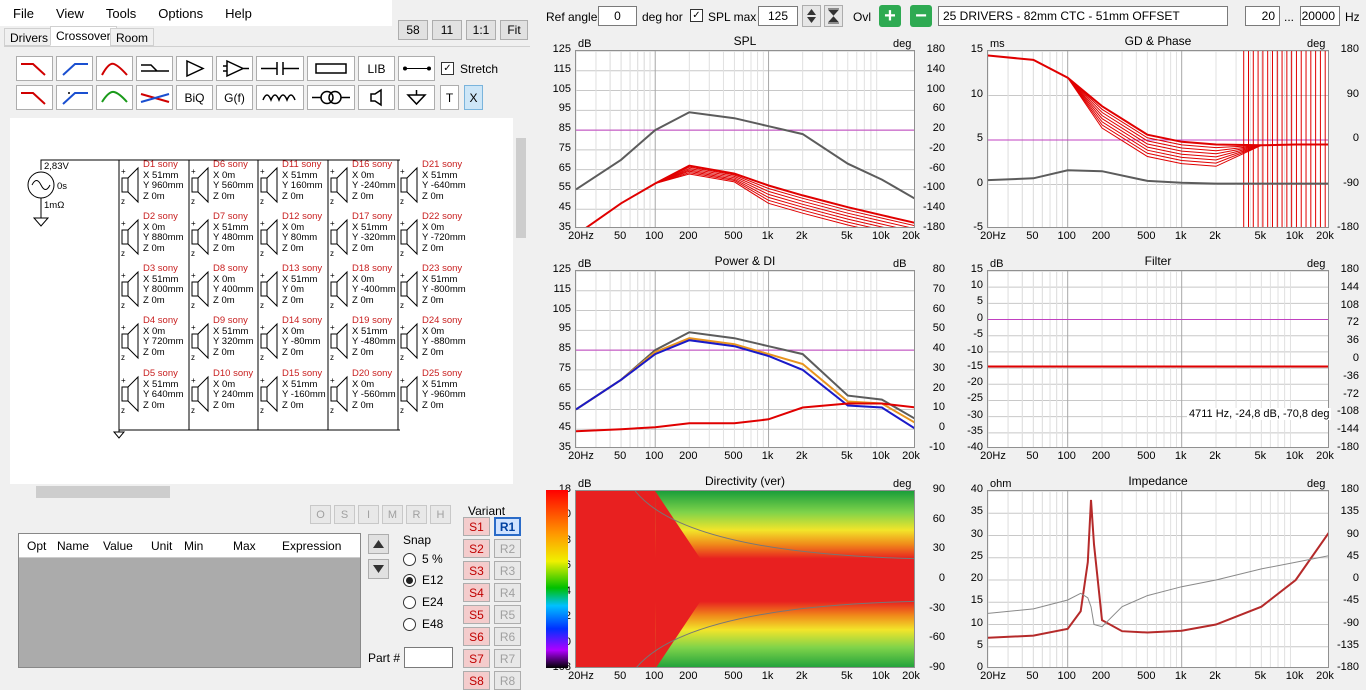  I want to click on variant-s4-button: S4, so click(476, 592).